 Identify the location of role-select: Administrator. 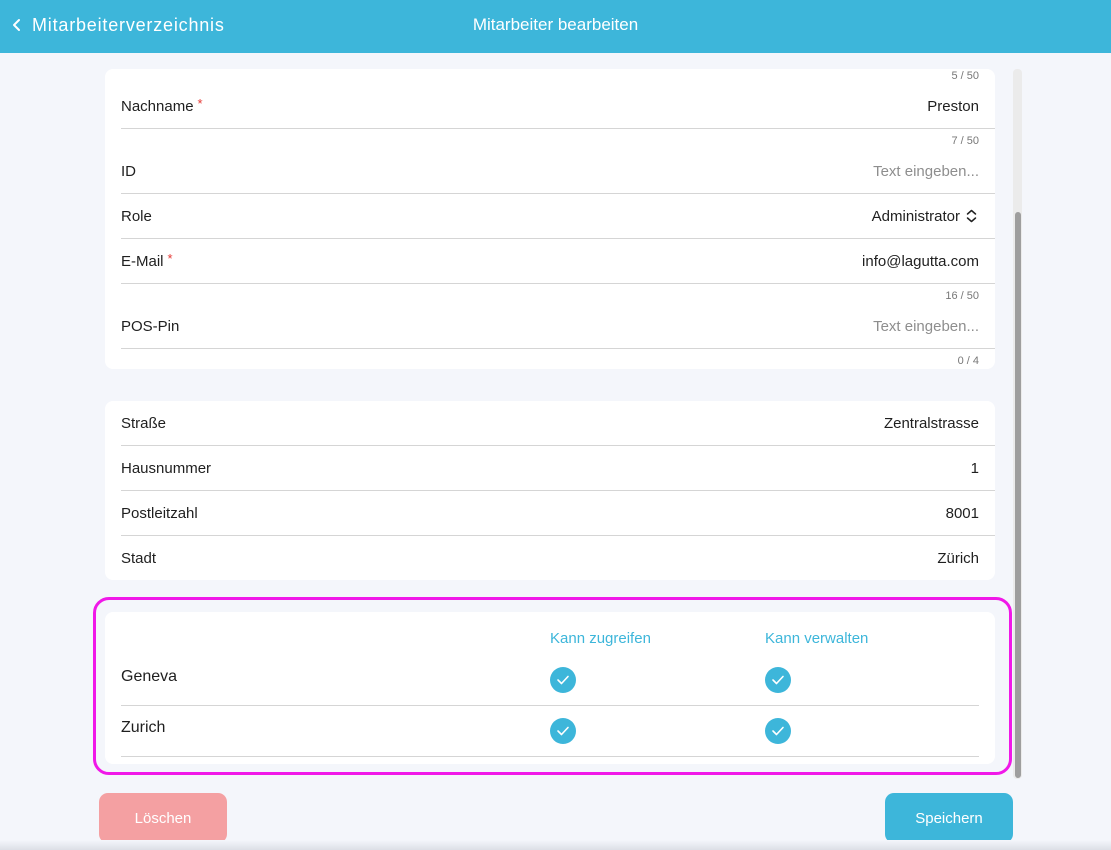
(924, 216).